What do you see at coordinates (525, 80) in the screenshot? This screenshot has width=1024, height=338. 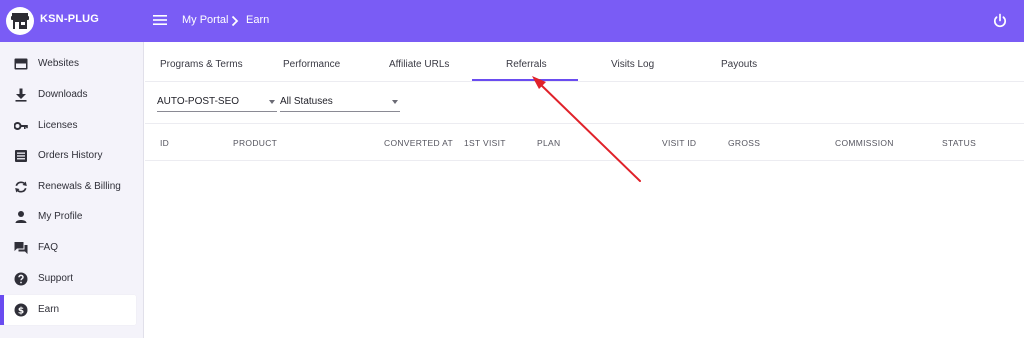 I see `active-tab-indicator` at bounding box center [525, 80].